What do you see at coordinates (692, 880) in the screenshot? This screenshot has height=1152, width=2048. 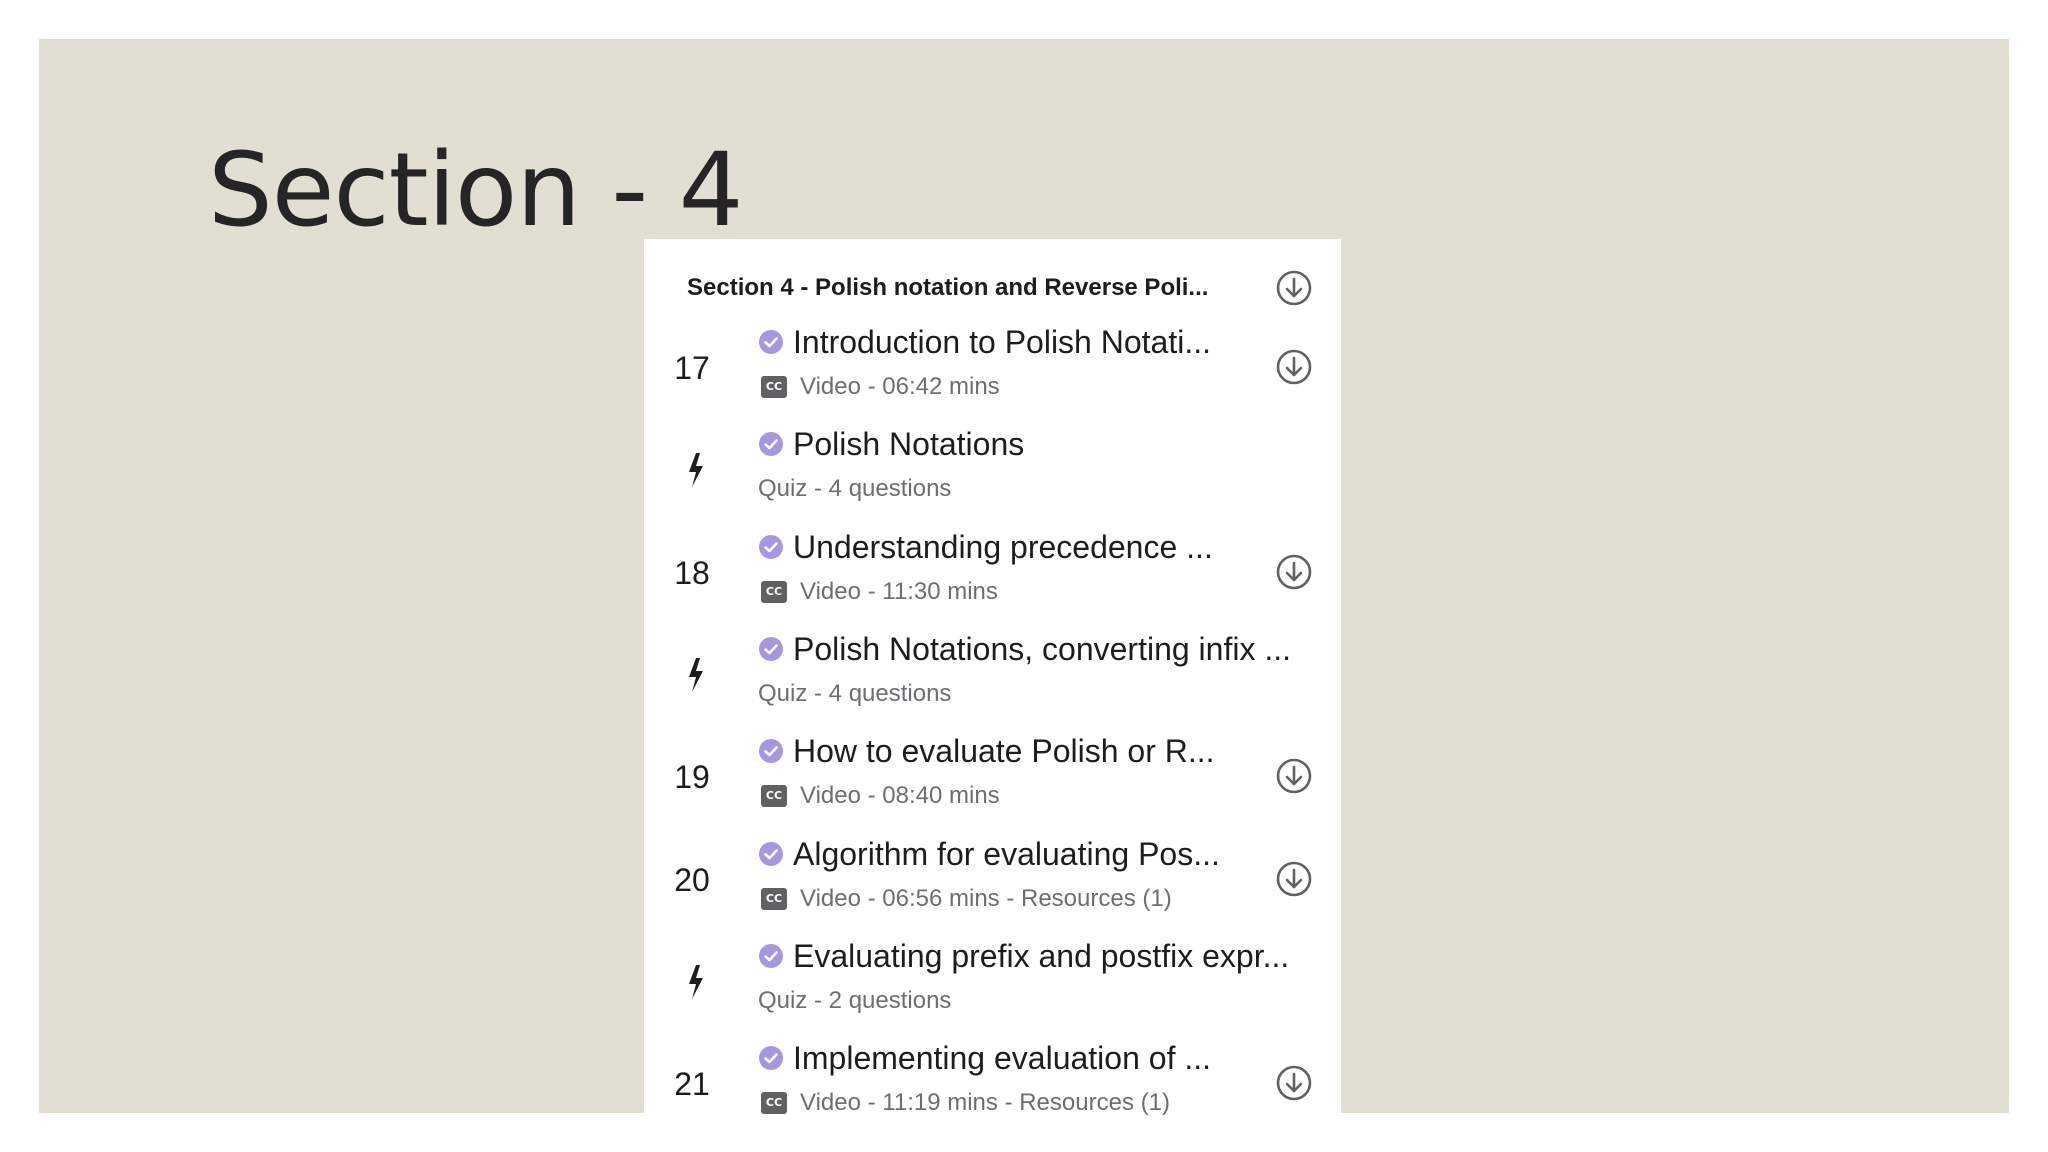 I see `lecture-number: 20` at bounding box center [692, 880].